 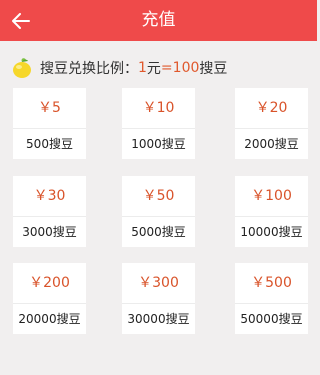 What do you see at coordinates (153, 69) in the screenshot?
I see `rate-yuan-unit: 元` at bounding box center [153, 69].